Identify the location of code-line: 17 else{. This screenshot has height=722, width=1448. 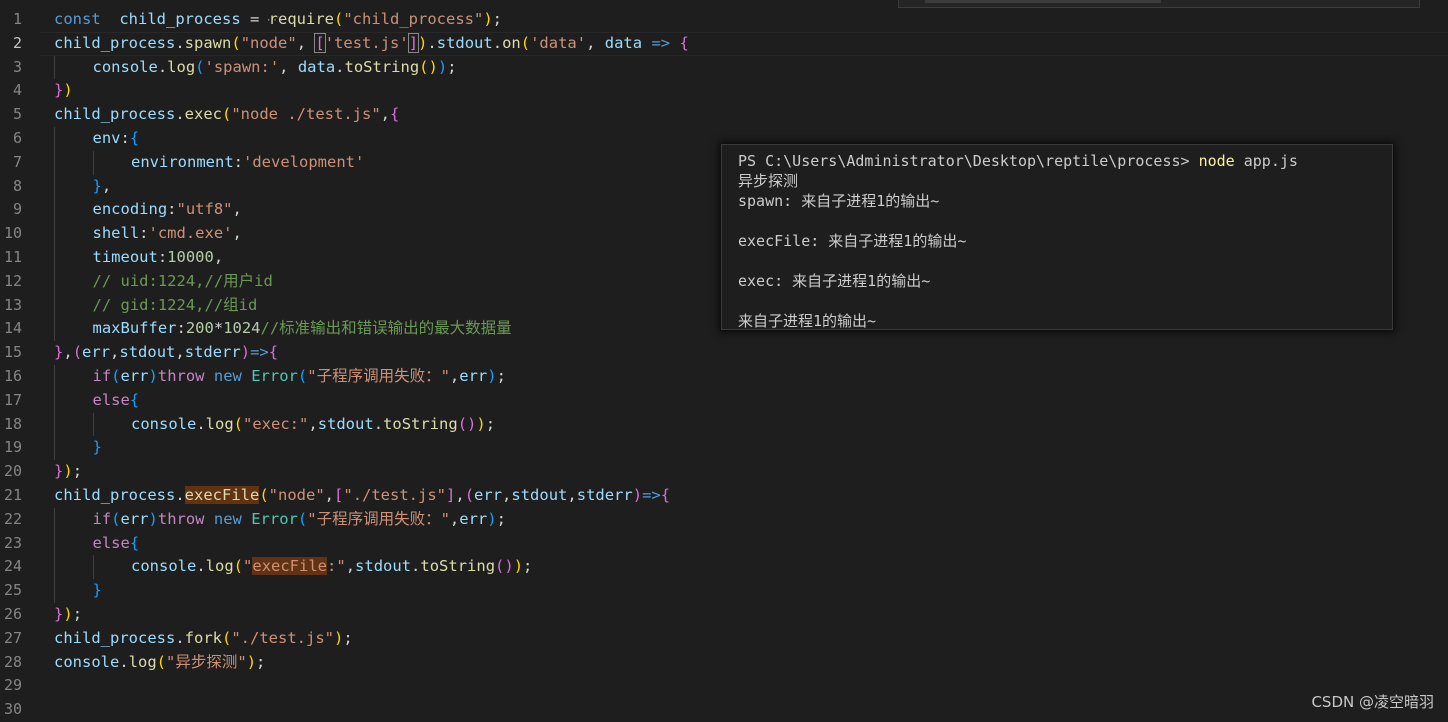
(724, 400).